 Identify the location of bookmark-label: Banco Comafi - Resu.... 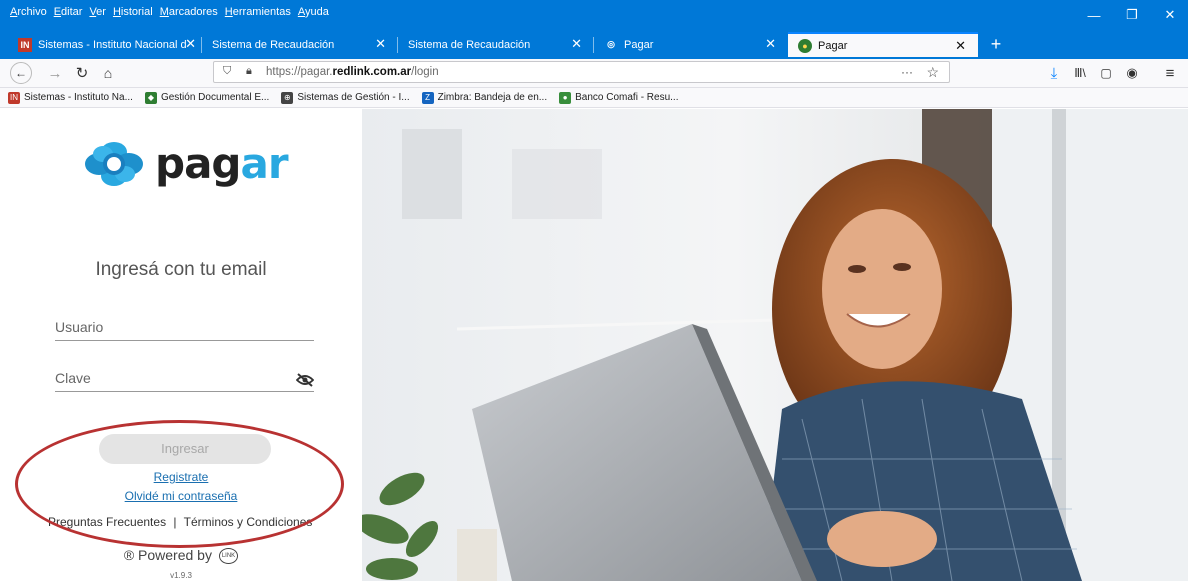
(627, 97).